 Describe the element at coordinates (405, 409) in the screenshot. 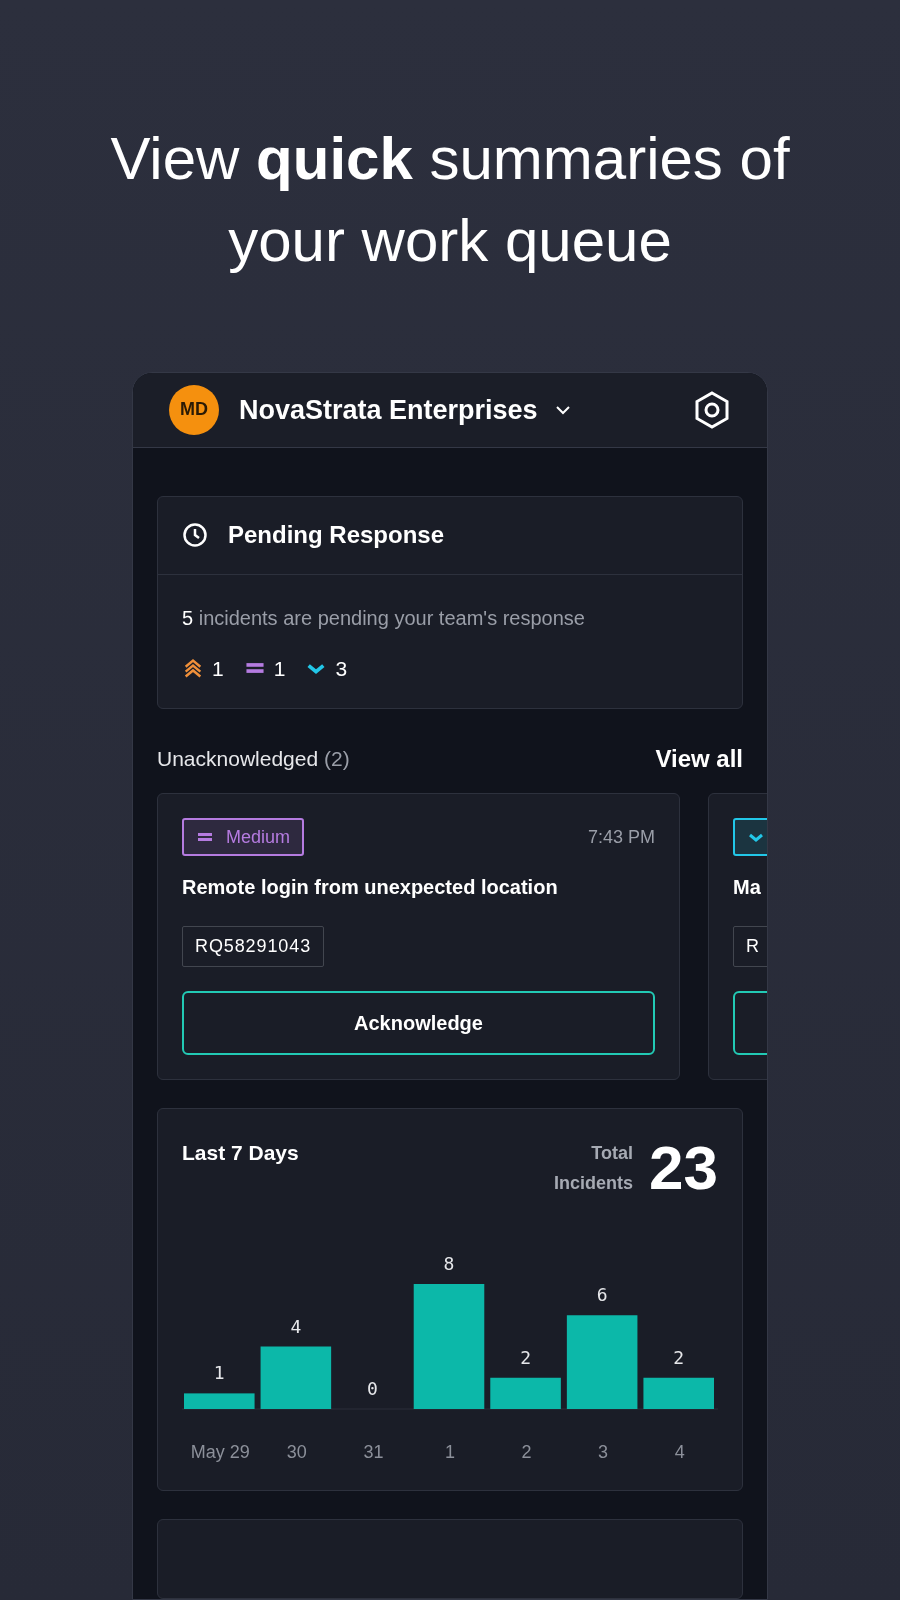

I see `organization-selector: NovaStrata Enterprises` at that location.